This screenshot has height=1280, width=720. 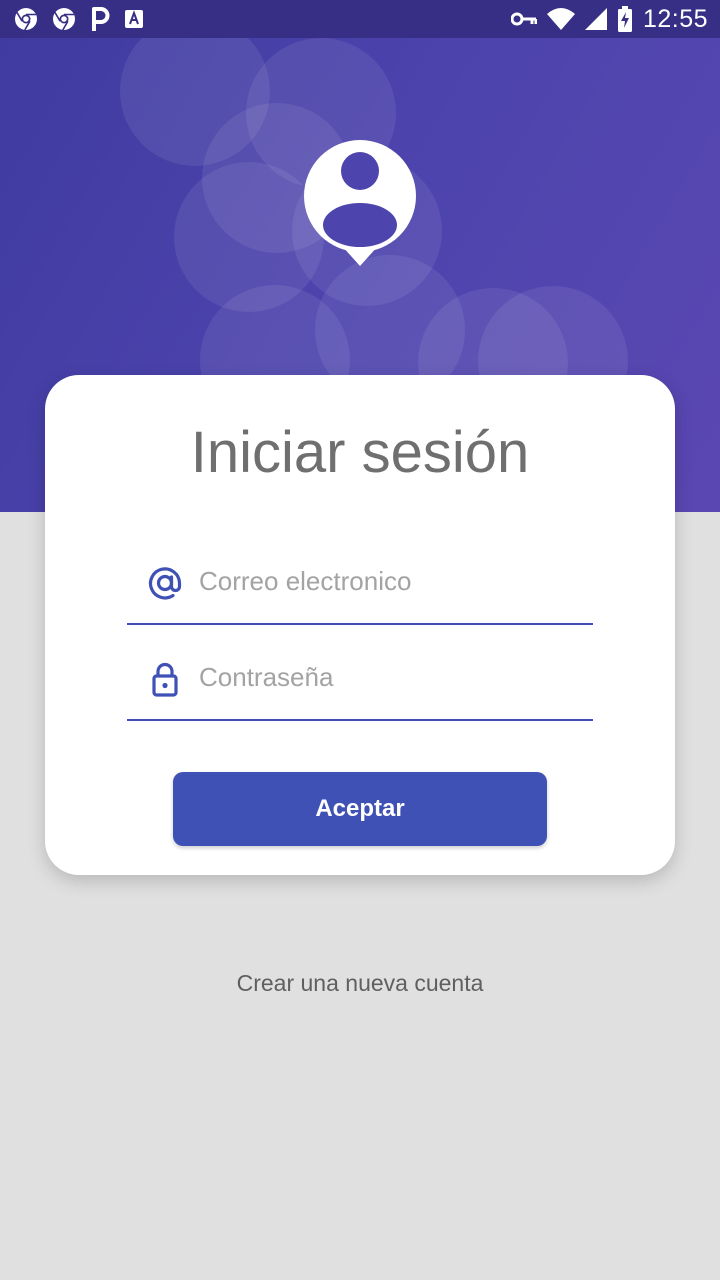 What do you see at coordinates (523, 19) in the screenshot?
I see `vpn-key-icon` at bounding box center [523, 19].